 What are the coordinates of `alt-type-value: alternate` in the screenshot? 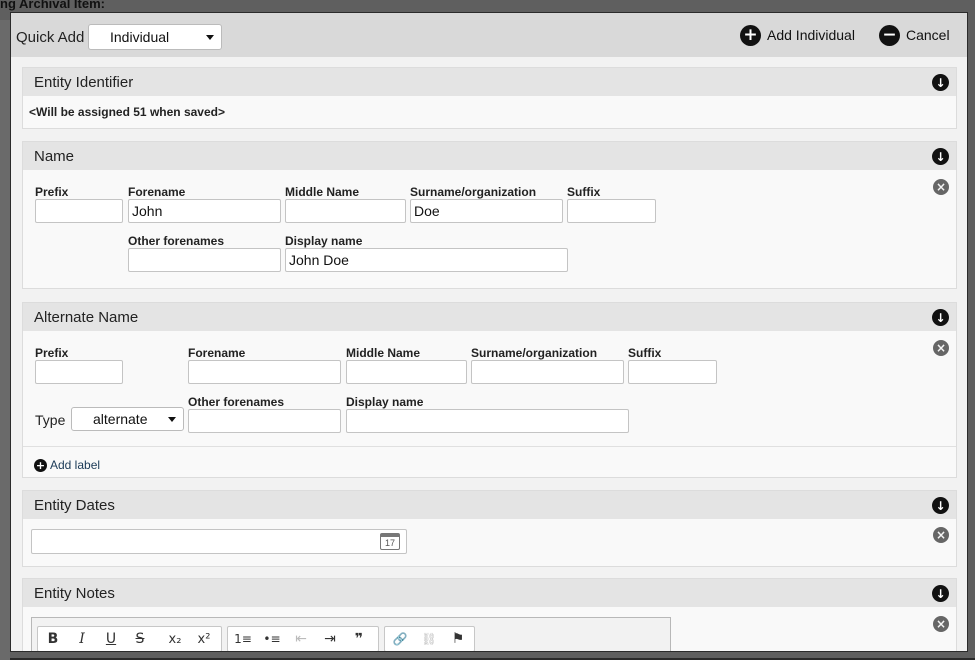 It's located at (120, 419).